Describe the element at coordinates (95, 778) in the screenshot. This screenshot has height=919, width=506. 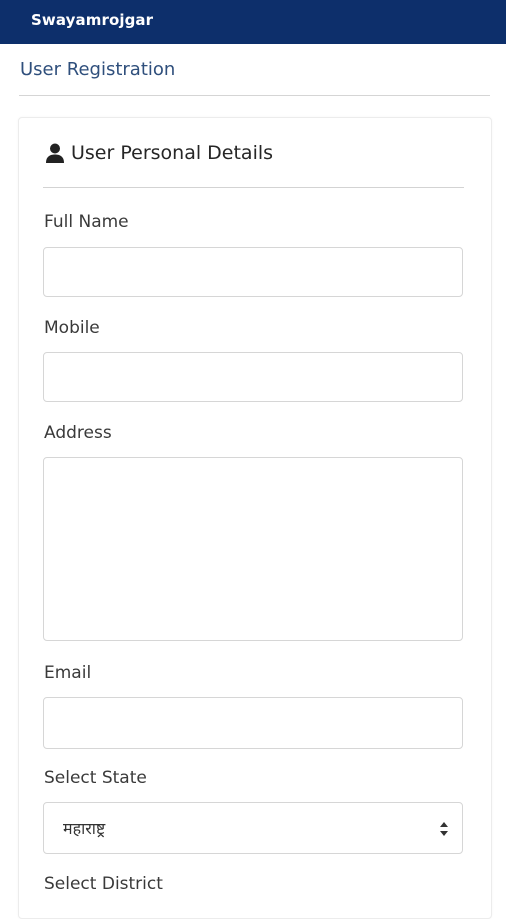
I see `state-label: Select State` at that location.